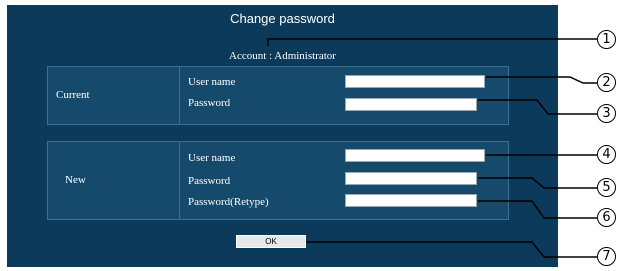 The width and height of the screenshot is (626, 271). Describe the element at coordinates (606, 113) in the screenshot. I see `callout-3: 3` at that location.